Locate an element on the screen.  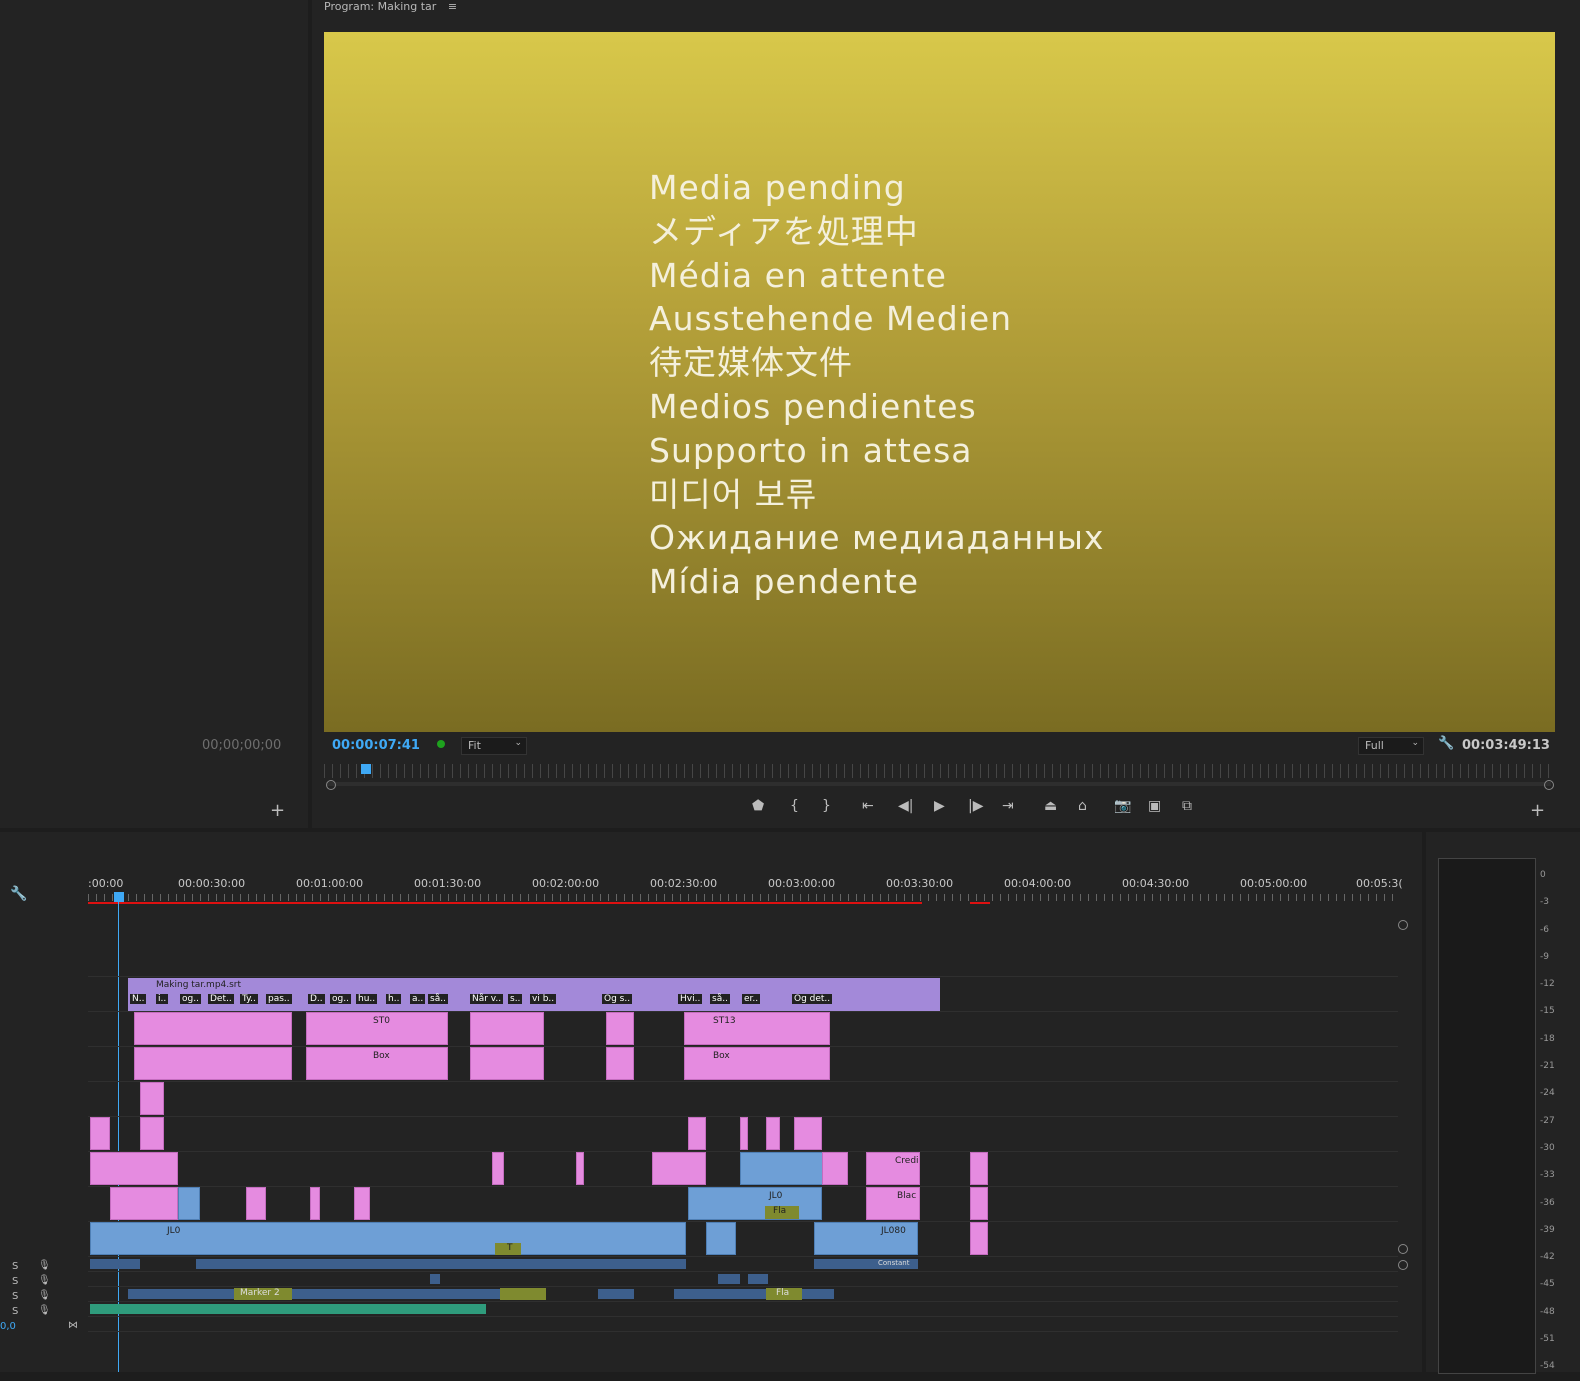
caption-cue: h.. is located at coordinates (394, 999).